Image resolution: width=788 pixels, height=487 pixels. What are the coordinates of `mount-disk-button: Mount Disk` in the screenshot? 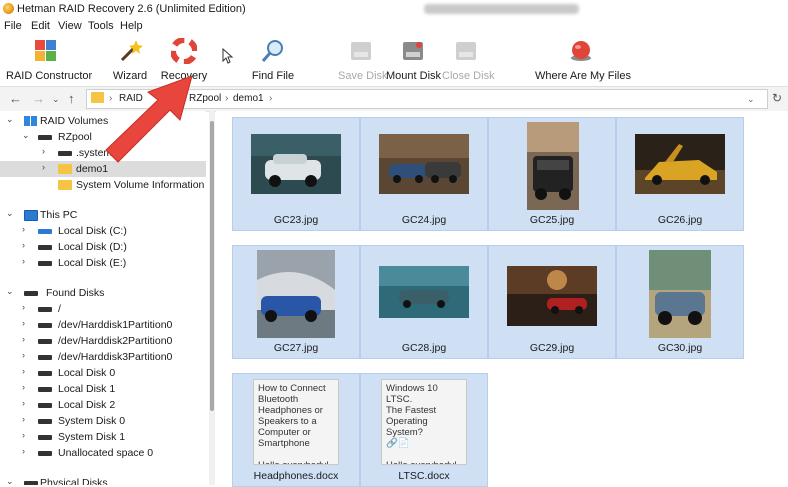 It's located at (413, 60).